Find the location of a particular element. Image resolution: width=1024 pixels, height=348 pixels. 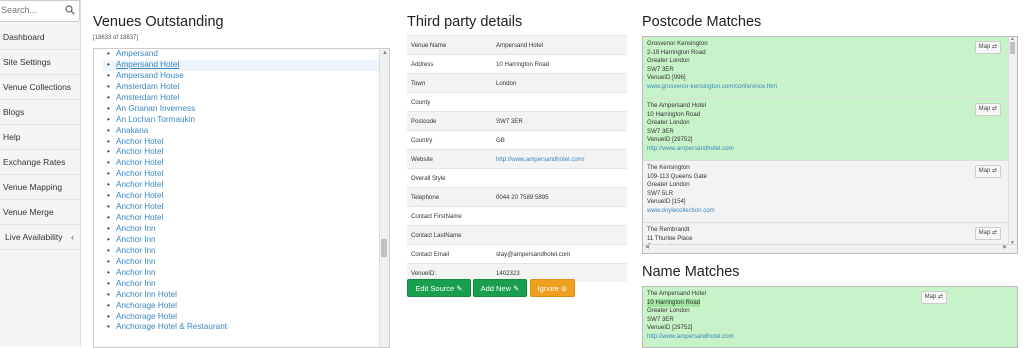

match-address: 10 Harrington Road is located at coordinates (674, 114).